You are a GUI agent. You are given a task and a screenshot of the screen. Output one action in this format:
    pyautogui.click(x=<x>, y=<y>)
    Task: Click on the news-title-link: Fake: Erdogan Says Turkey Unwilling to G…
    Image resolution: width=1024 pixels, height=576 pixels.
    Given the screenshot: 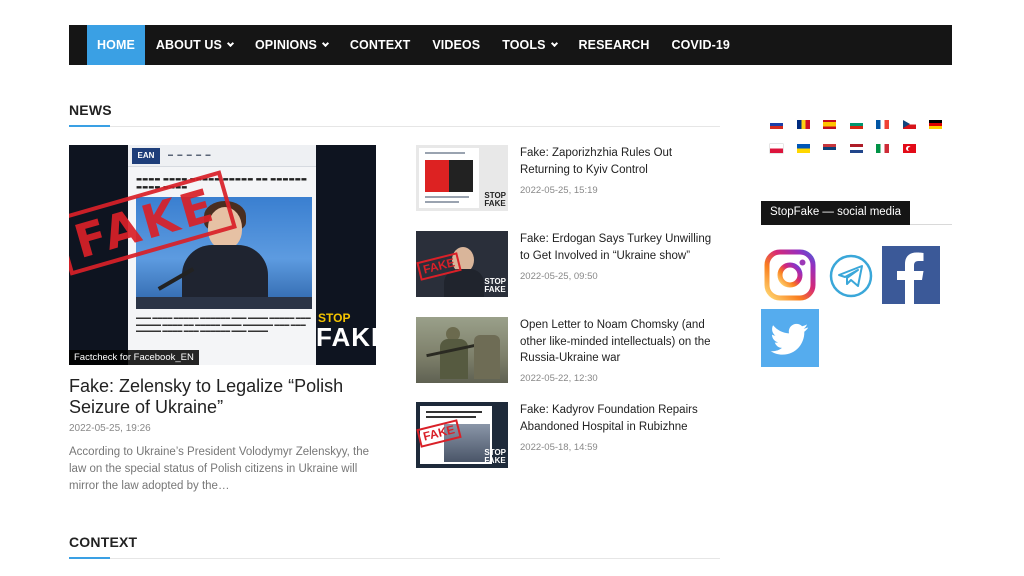 What is the action you would take?
    pyautogui.click(x=620, y=247)
    